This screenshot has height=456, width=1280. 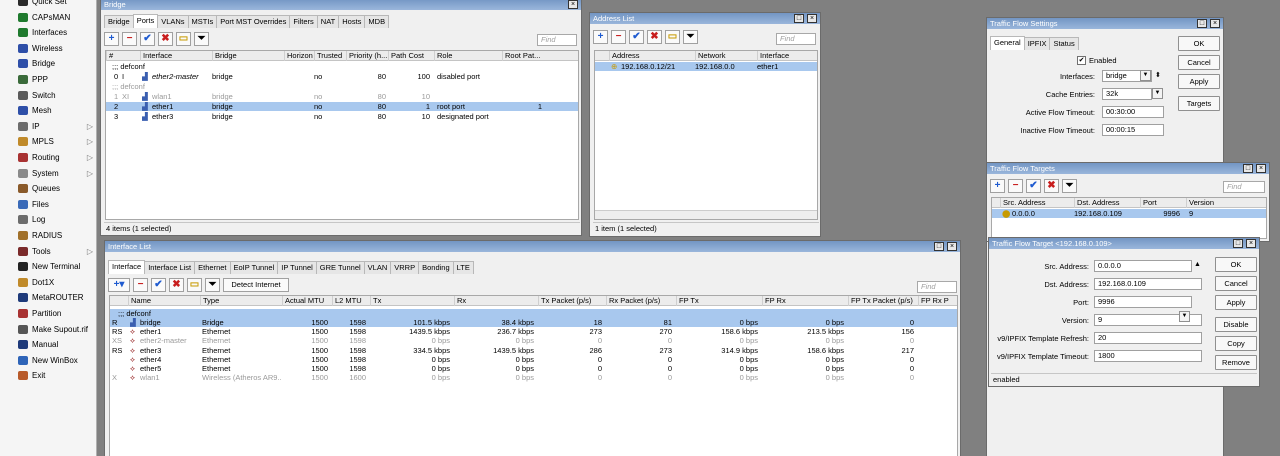 I want to click on column-header: Address, so click(x=652, y=56).